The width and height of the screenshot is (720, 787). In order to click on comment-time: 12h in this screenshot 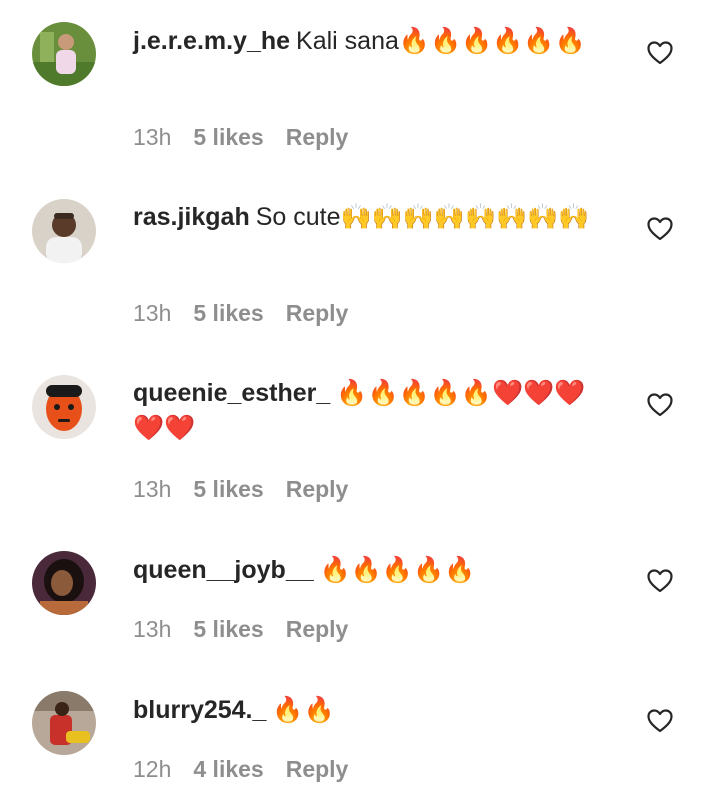, I will do `click(152, 769)`.